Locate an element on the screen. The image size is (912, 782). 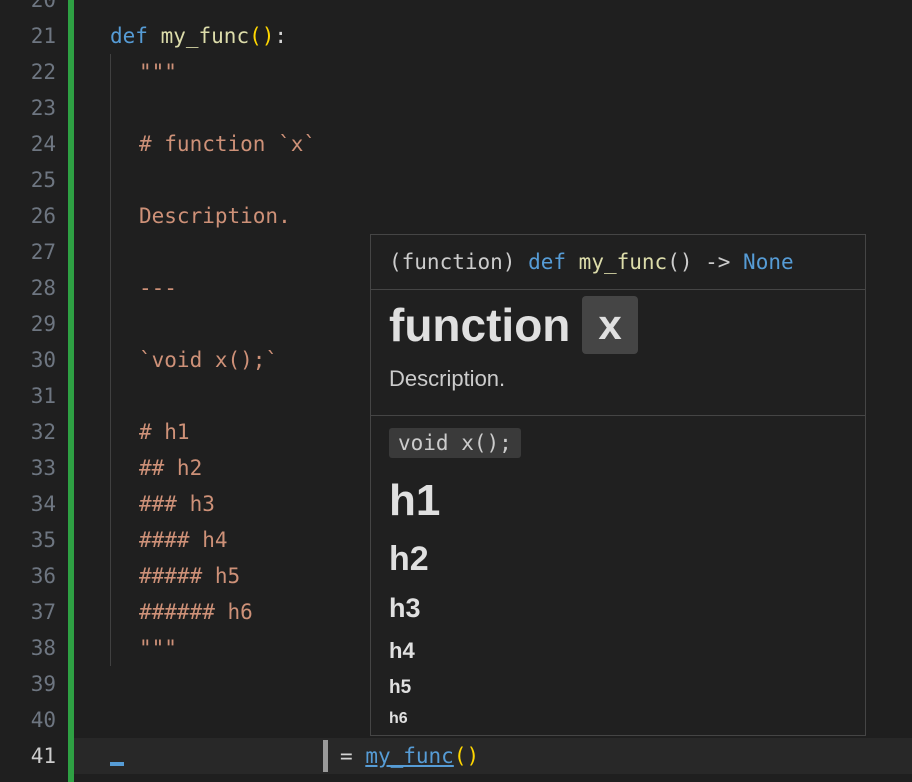
keyword-def: def is located at coordinates (129, 36).